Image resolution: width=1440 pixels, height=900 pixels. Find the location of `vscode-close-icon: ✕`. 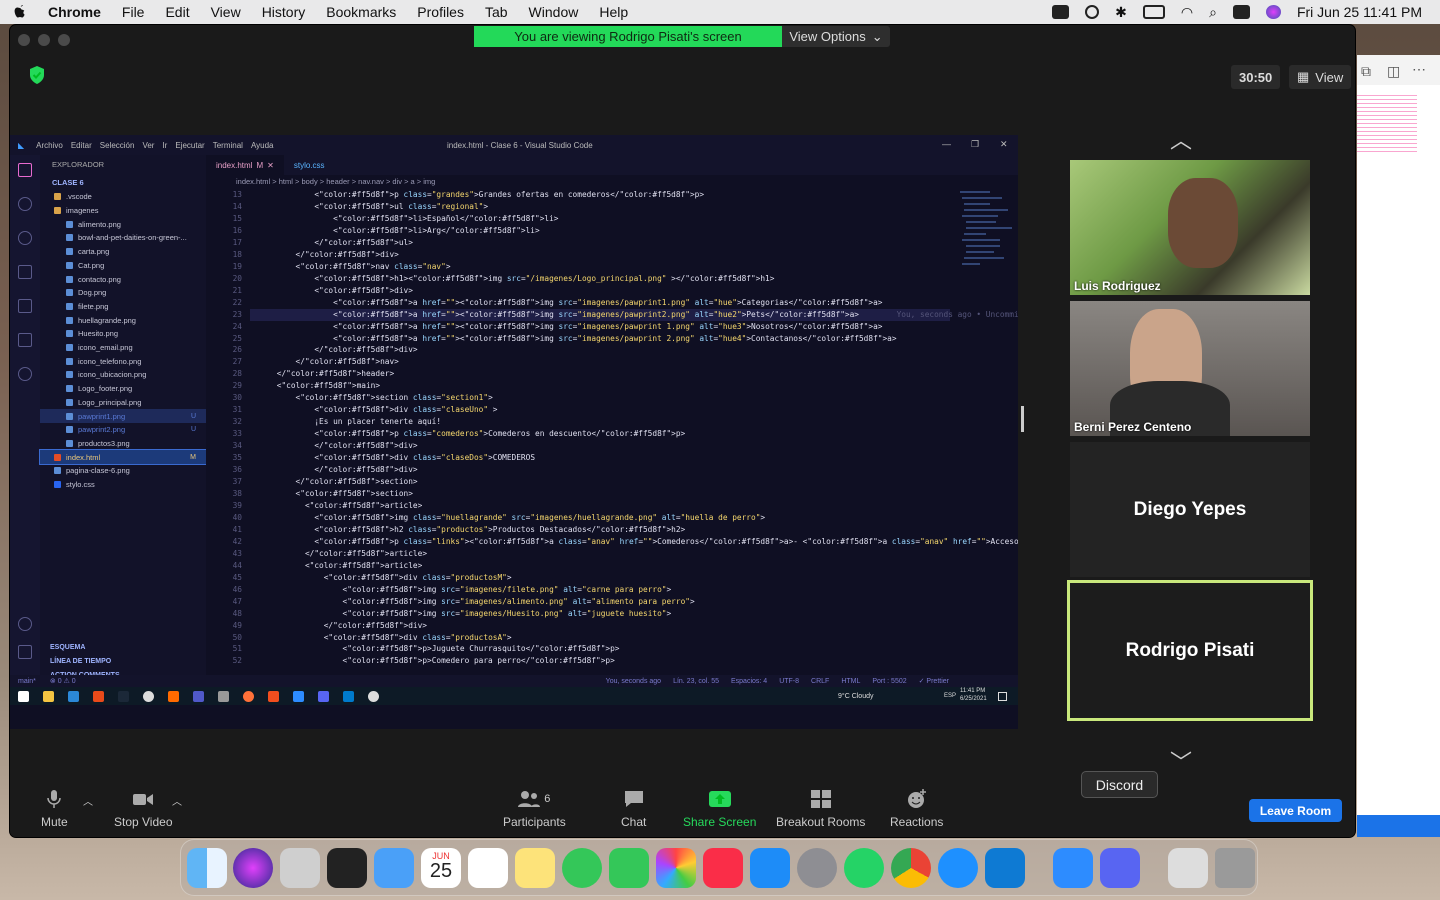

vscode-close-icon: ✕ is located at coordinates (1005, 144).